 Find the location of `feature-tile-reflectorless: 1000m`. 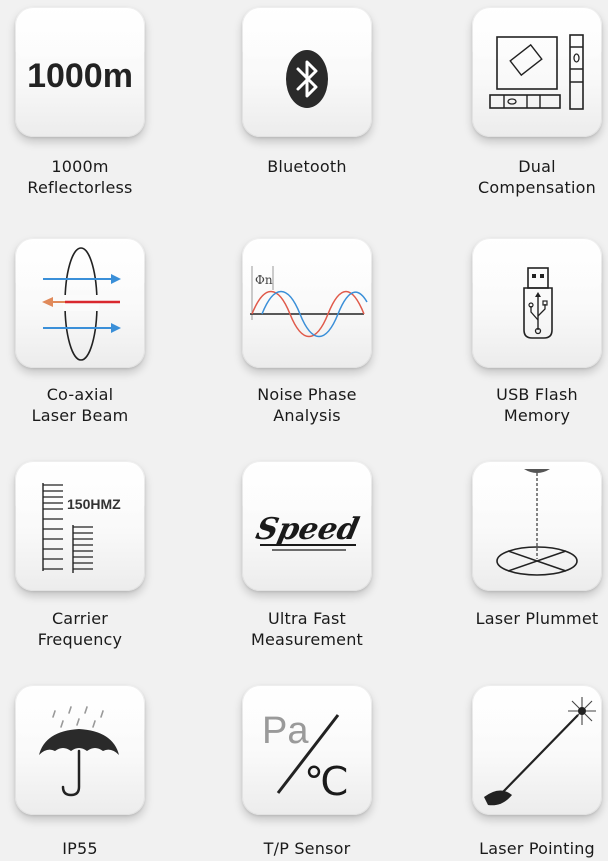

feature-tile-reflectorless: 1000m is located at coordinates (80, 72).